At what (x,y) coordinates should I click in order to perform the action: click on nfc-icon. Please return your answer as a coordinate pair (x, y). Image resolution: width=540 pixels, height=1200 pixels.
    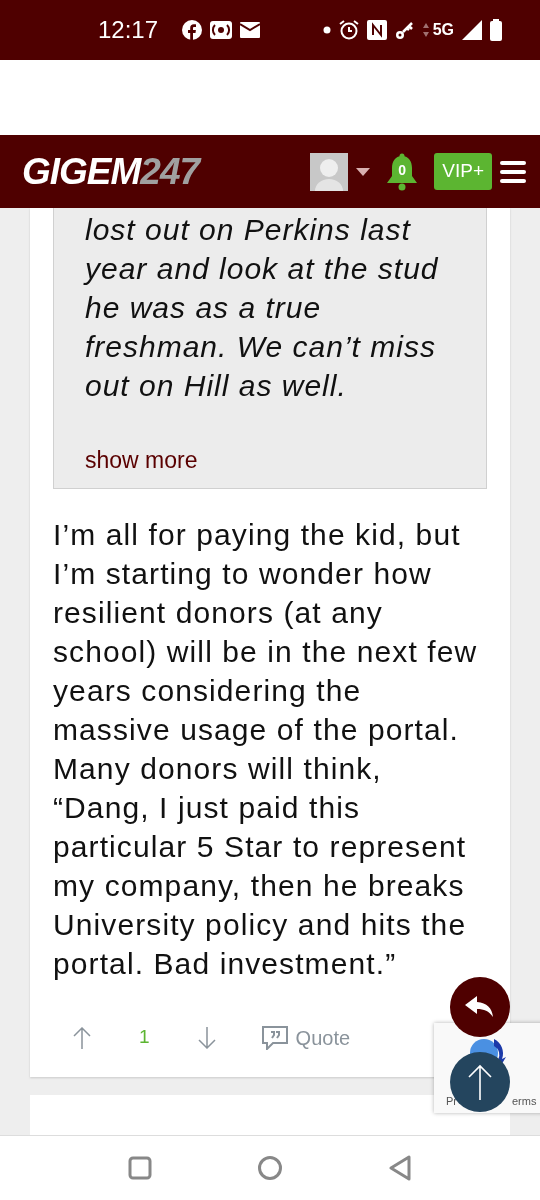
    Looking at the image, I should click on (376, 30).